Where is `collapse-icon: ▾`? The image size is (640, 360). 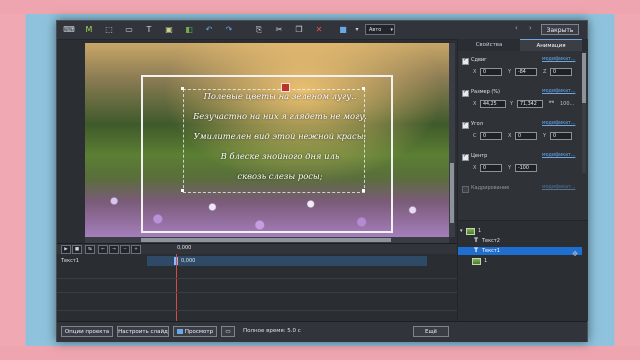
collapse-icon: ▾ is located at coordinates (461, 231).